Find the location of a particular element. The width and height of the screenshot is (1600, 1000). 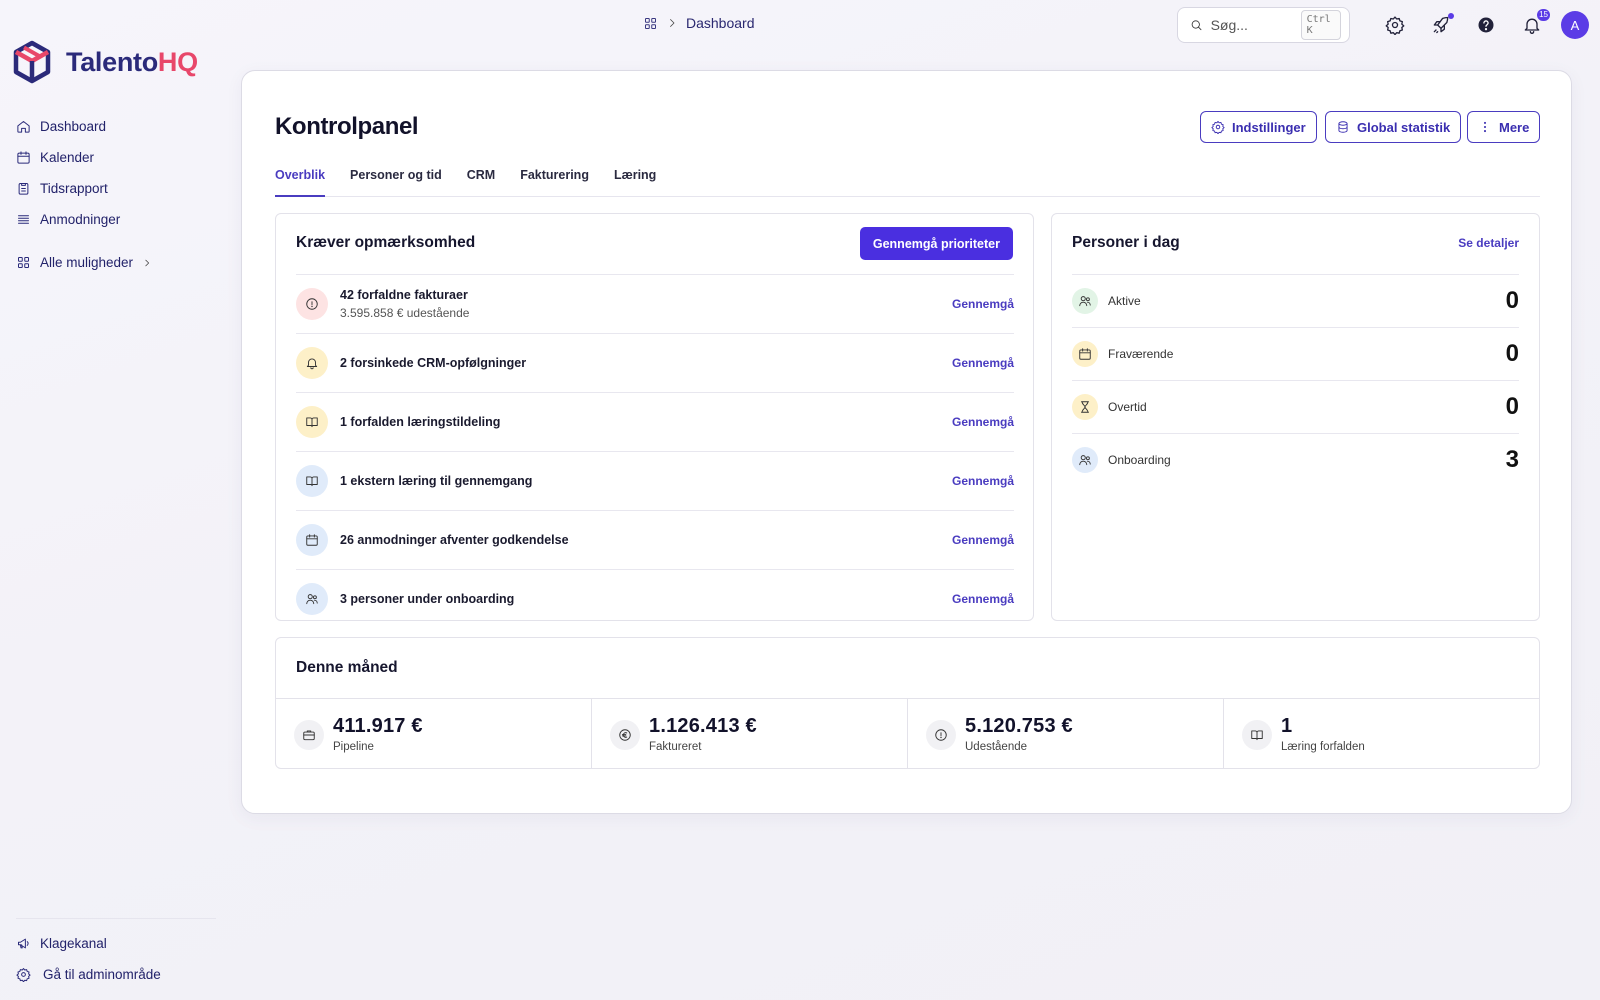

sidebar-item-label: Anmodninger is located at coordinates (80, 219).